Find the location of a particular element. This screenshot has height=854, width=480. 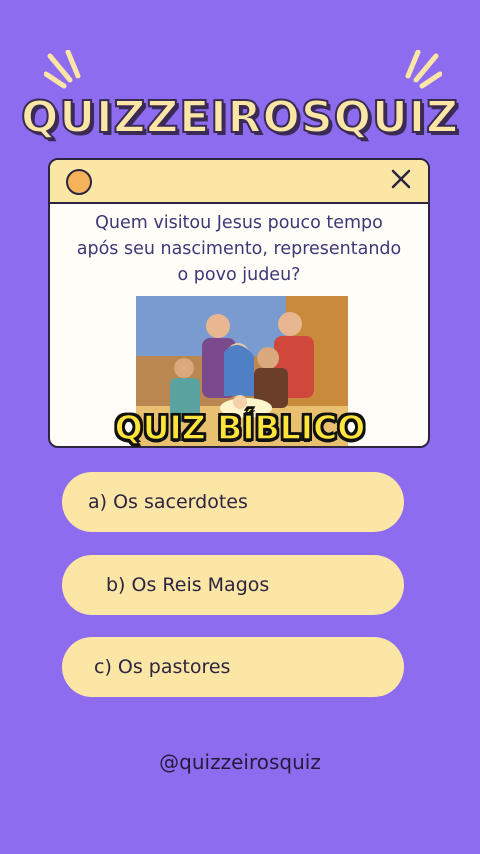

option-c-label: c) Os pastores is located at coordinates (162, 667).